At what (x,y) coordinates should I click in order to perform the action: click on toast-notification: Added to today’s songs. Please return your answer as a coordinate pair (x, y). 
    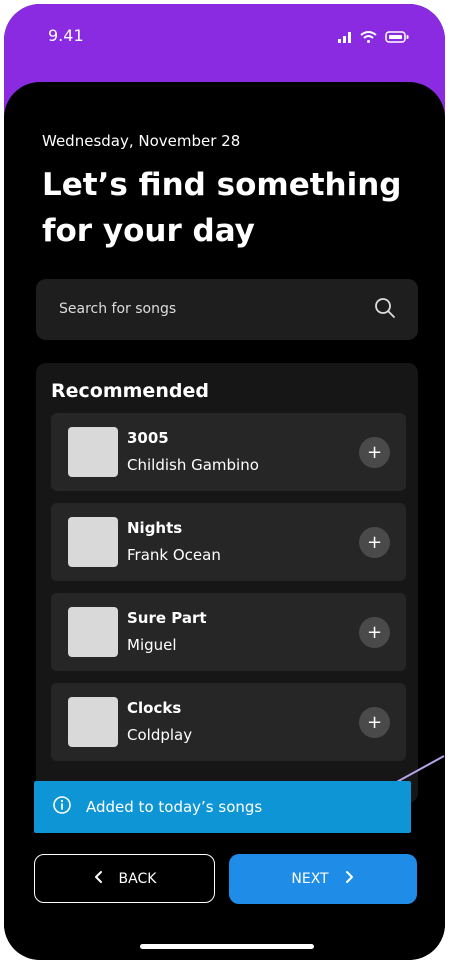
    Looking at the image, I should click on (222, 807).